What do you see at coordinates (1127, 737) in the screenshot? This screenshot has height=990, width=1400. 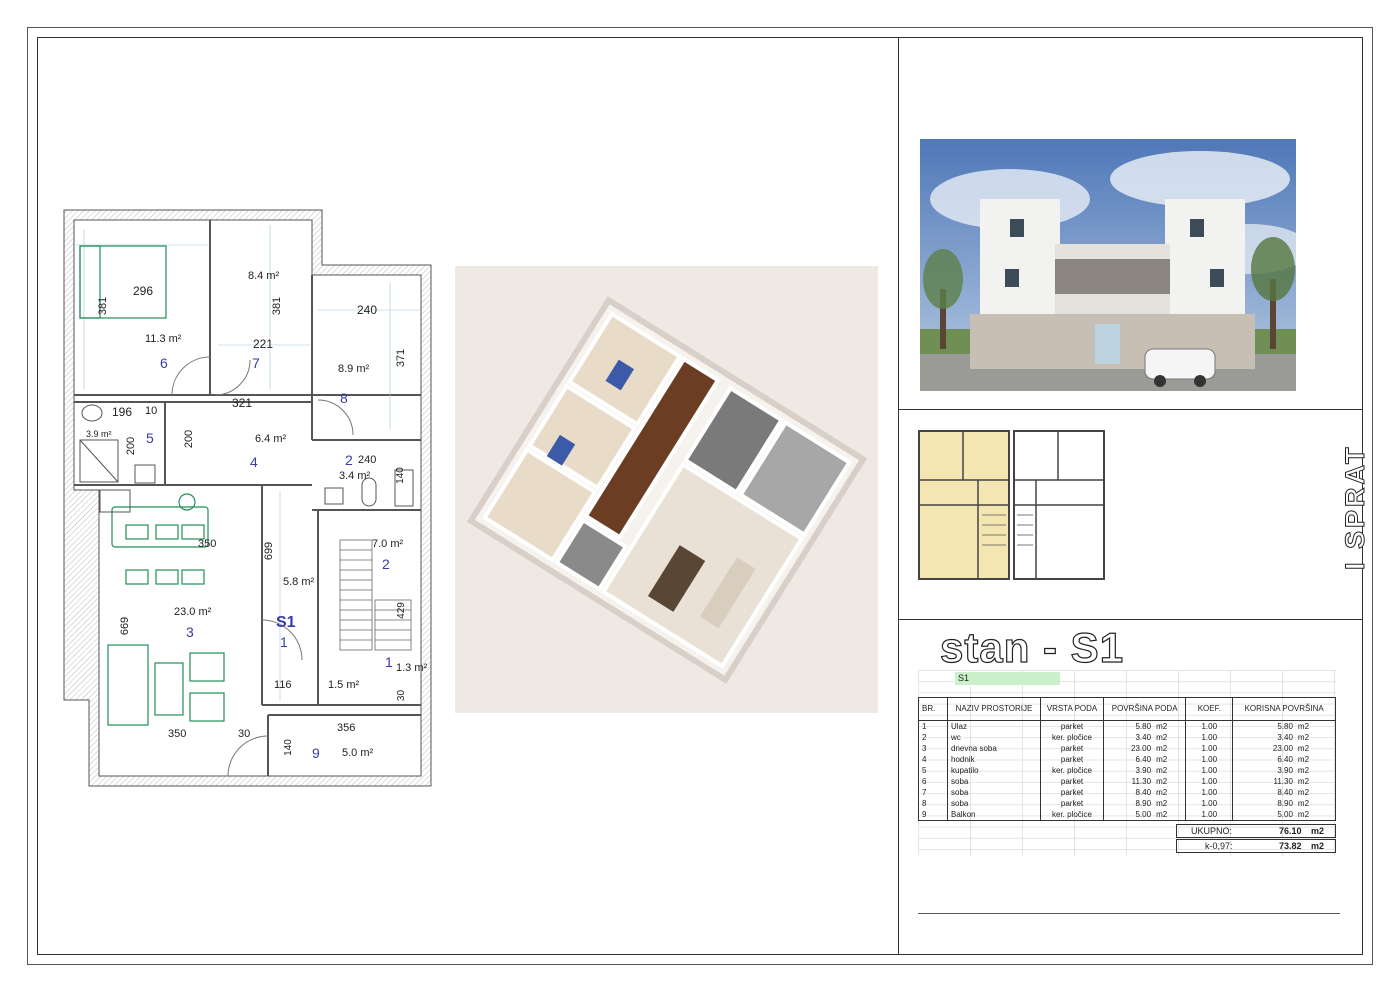 I see `table-row: 2 wc ker. pločice 3.40 m2 1.00 3.40 m2` at bounding box center [1127, 737].